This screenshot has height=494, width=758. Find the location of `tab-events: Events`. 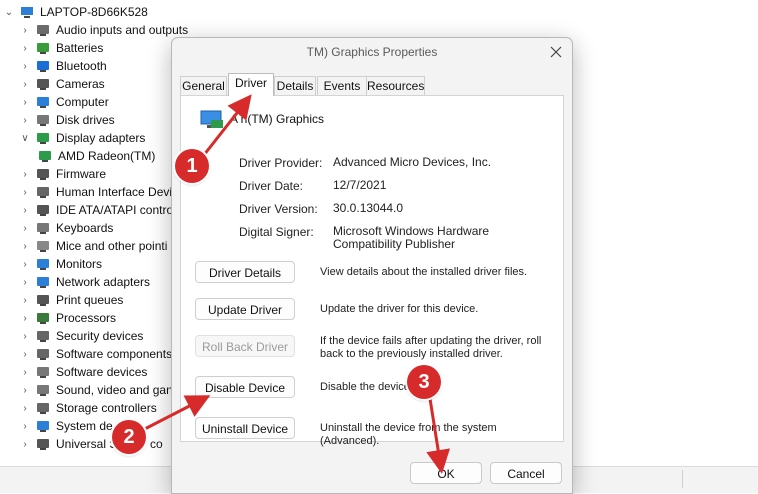

tab-events: Events is located at coordinates (342, 85).